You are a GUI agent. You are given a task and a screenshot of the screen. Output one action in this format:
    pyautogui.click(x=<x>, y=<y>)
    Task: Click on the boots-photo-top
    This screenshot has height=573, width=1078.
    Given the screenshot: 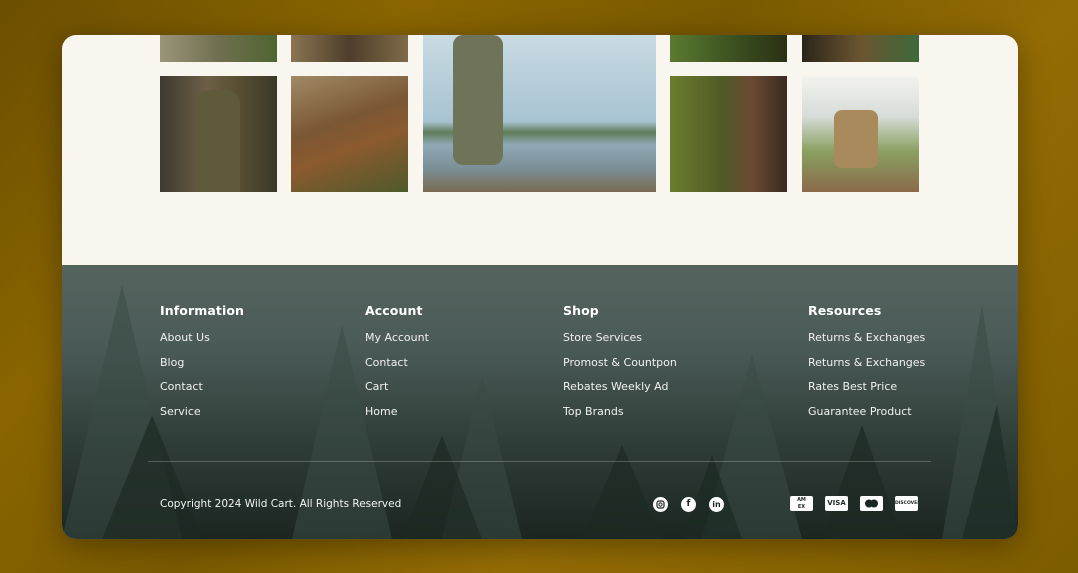 What is the action you would take?
    pyautogui.click(x=349, y=48)
    